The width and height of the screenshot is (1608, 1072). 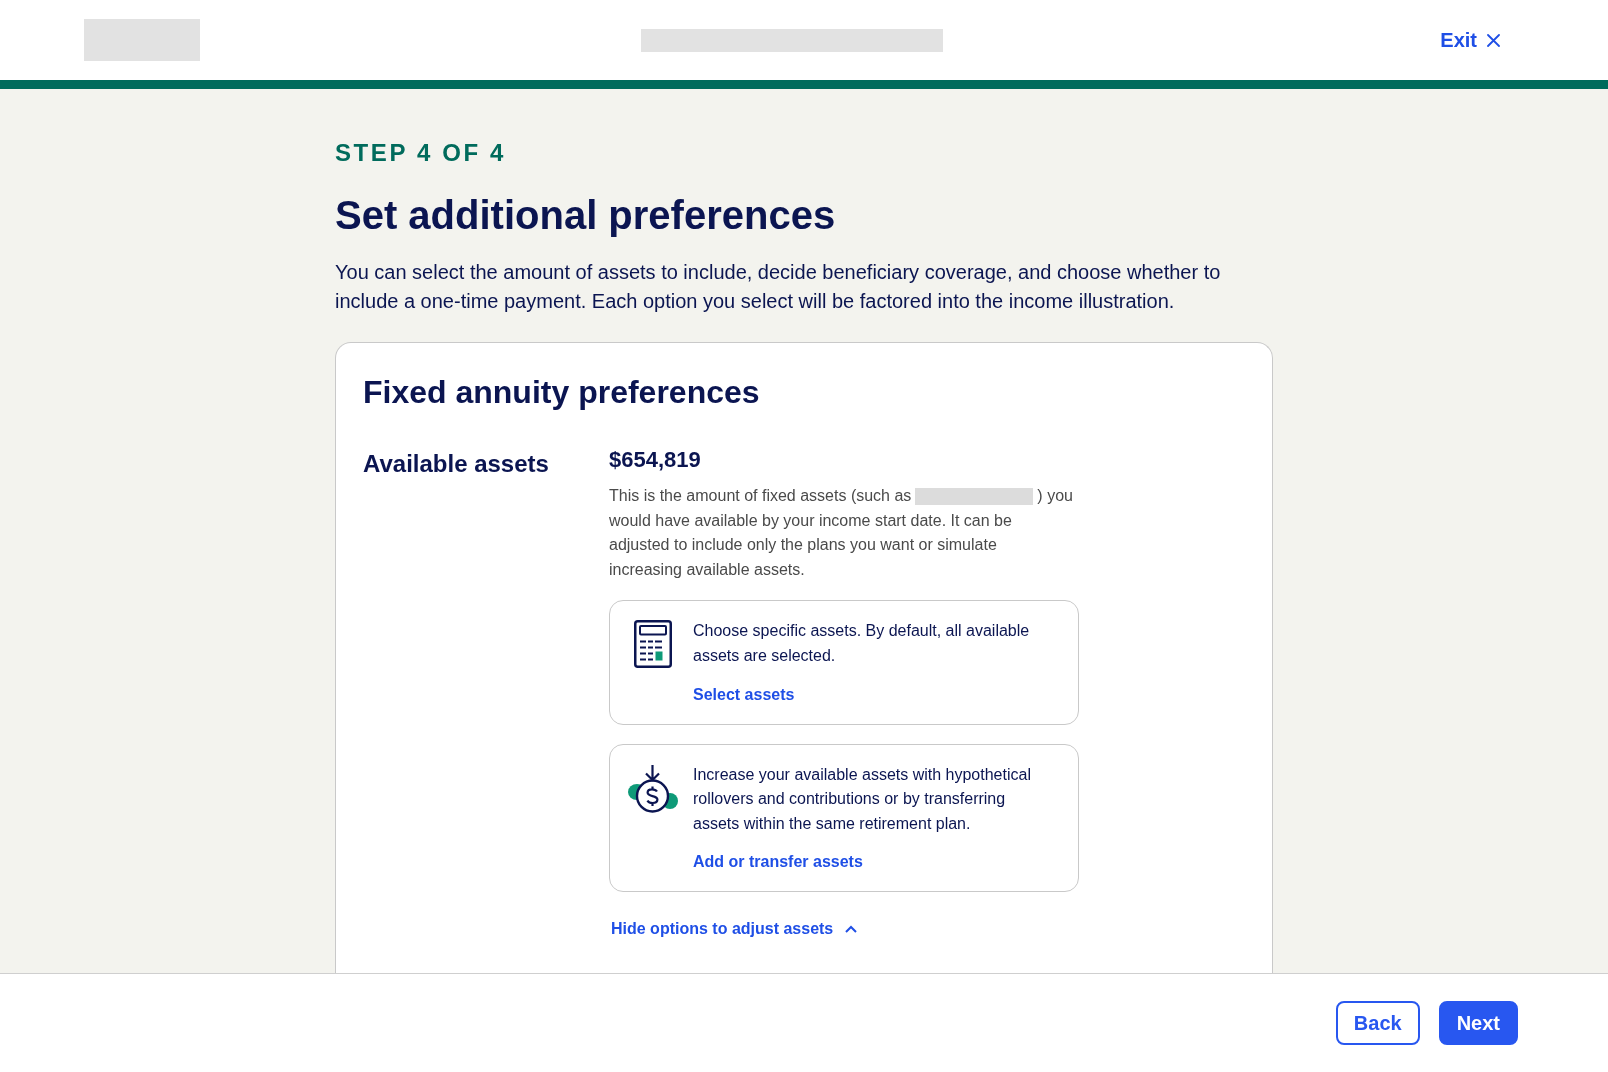 What do you see at coordinates (653, 788) in the screenshot?
I see `coin-arrow-icon` at bounding box center [653, 788].